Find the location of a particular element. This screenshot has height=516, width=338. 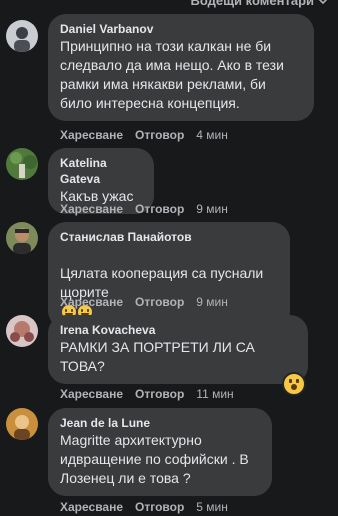

comment-actions: Харесване Отговор 5 мин is located at coordinates (144, 507).